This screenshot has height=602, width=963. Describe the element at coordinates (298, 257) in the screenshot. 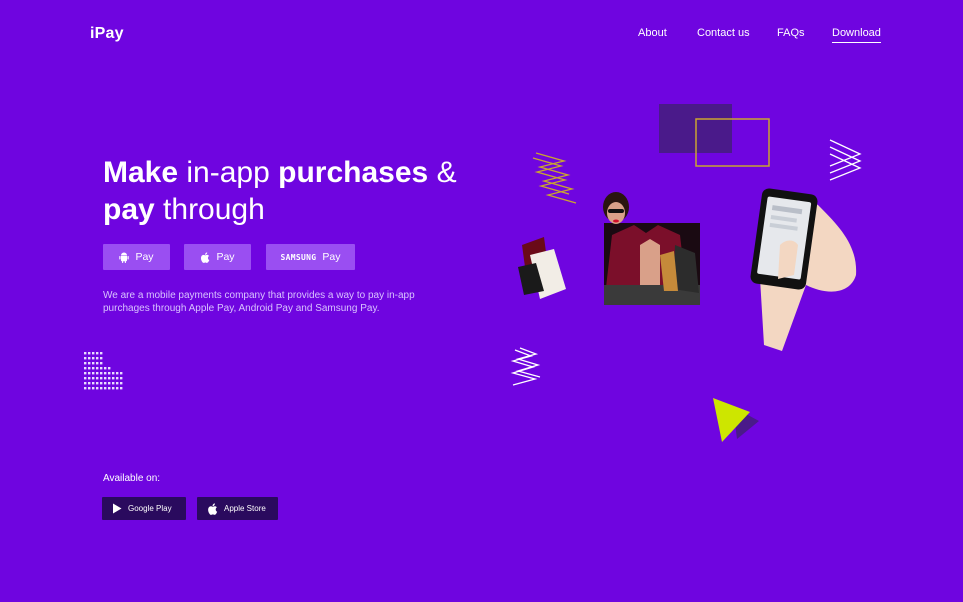

I see `samsung-logo: SAMSUNG` at that location.